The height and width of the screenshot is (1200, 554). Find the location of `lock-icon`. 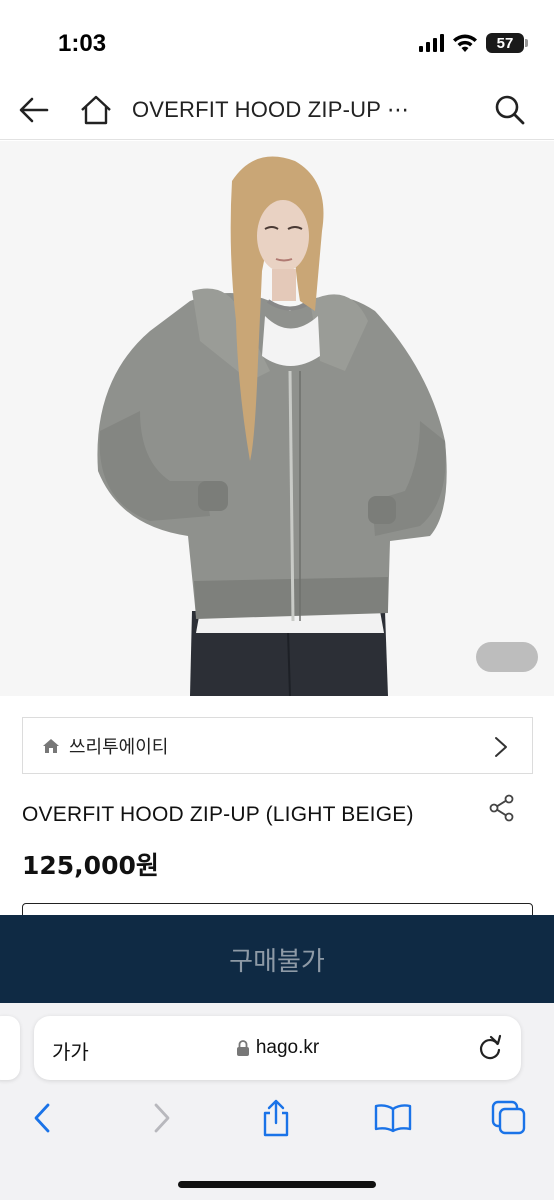

lock-icon is located at coordinates (242, 1048).